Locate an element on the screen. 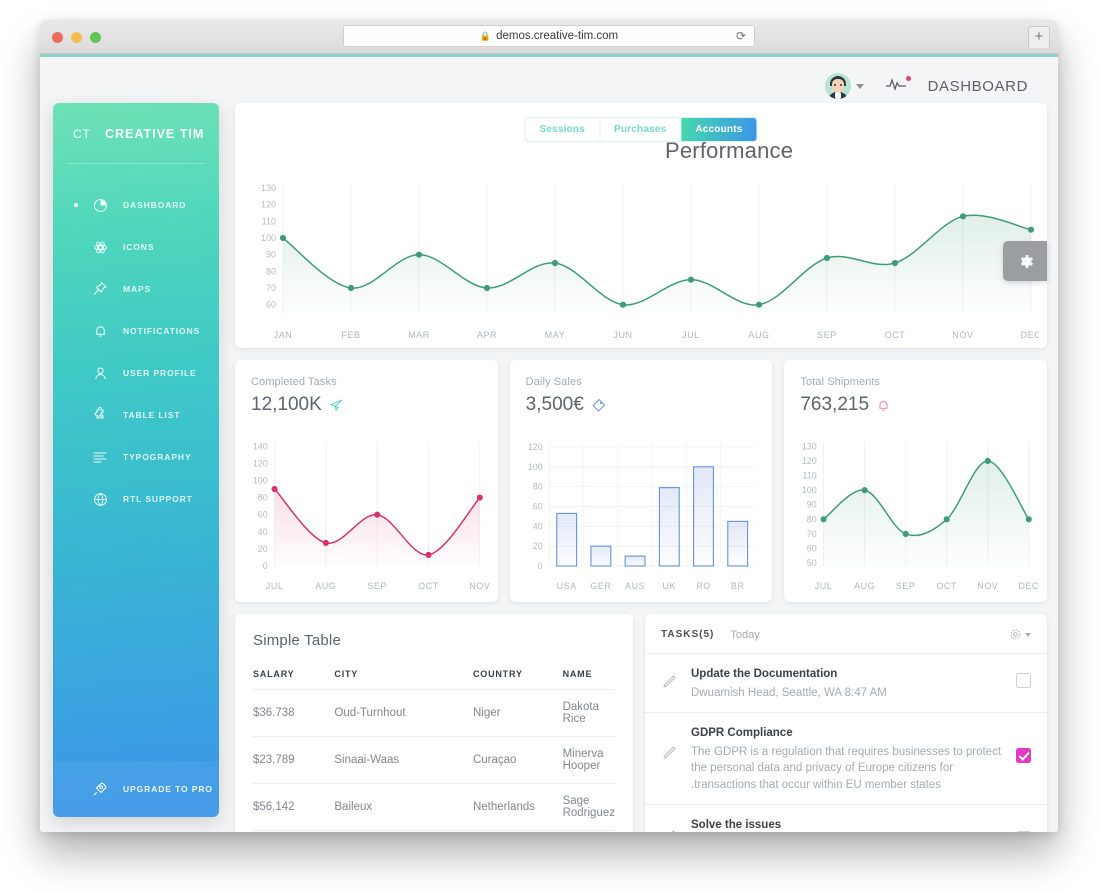 The height and width of the screenshot is (891, 1100). sidebar-item-dashboard: DASHBOARD is located at coordinates (136, 205).